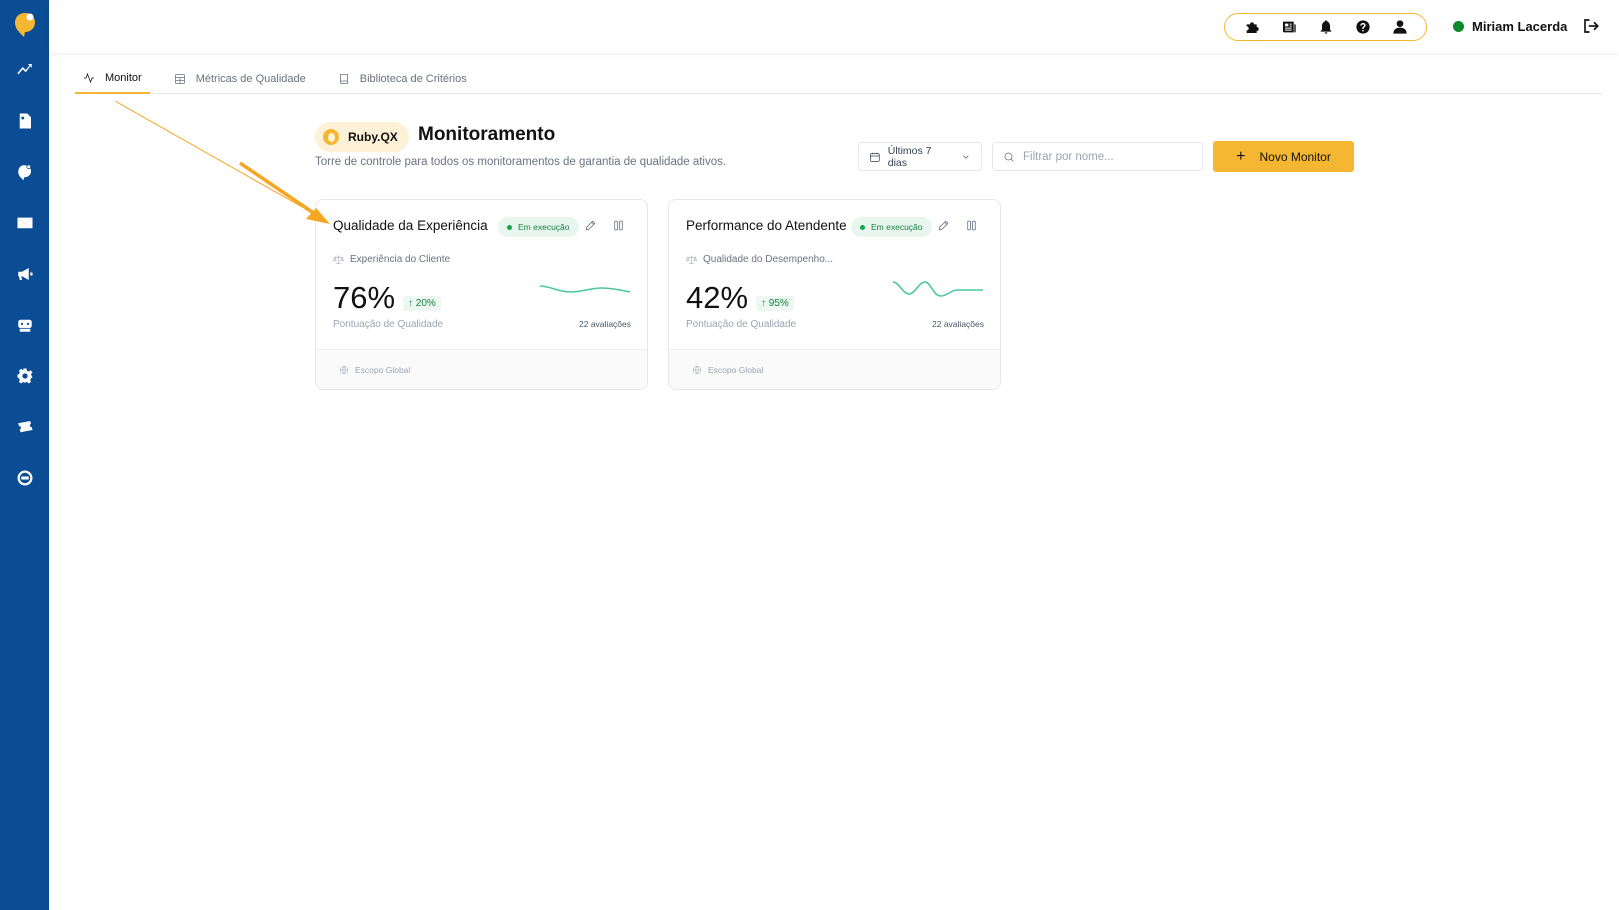 Image resolution: width=1619 pixels, height=910 pixels. I want to click on brand-logo-icon, so click(331, 137).